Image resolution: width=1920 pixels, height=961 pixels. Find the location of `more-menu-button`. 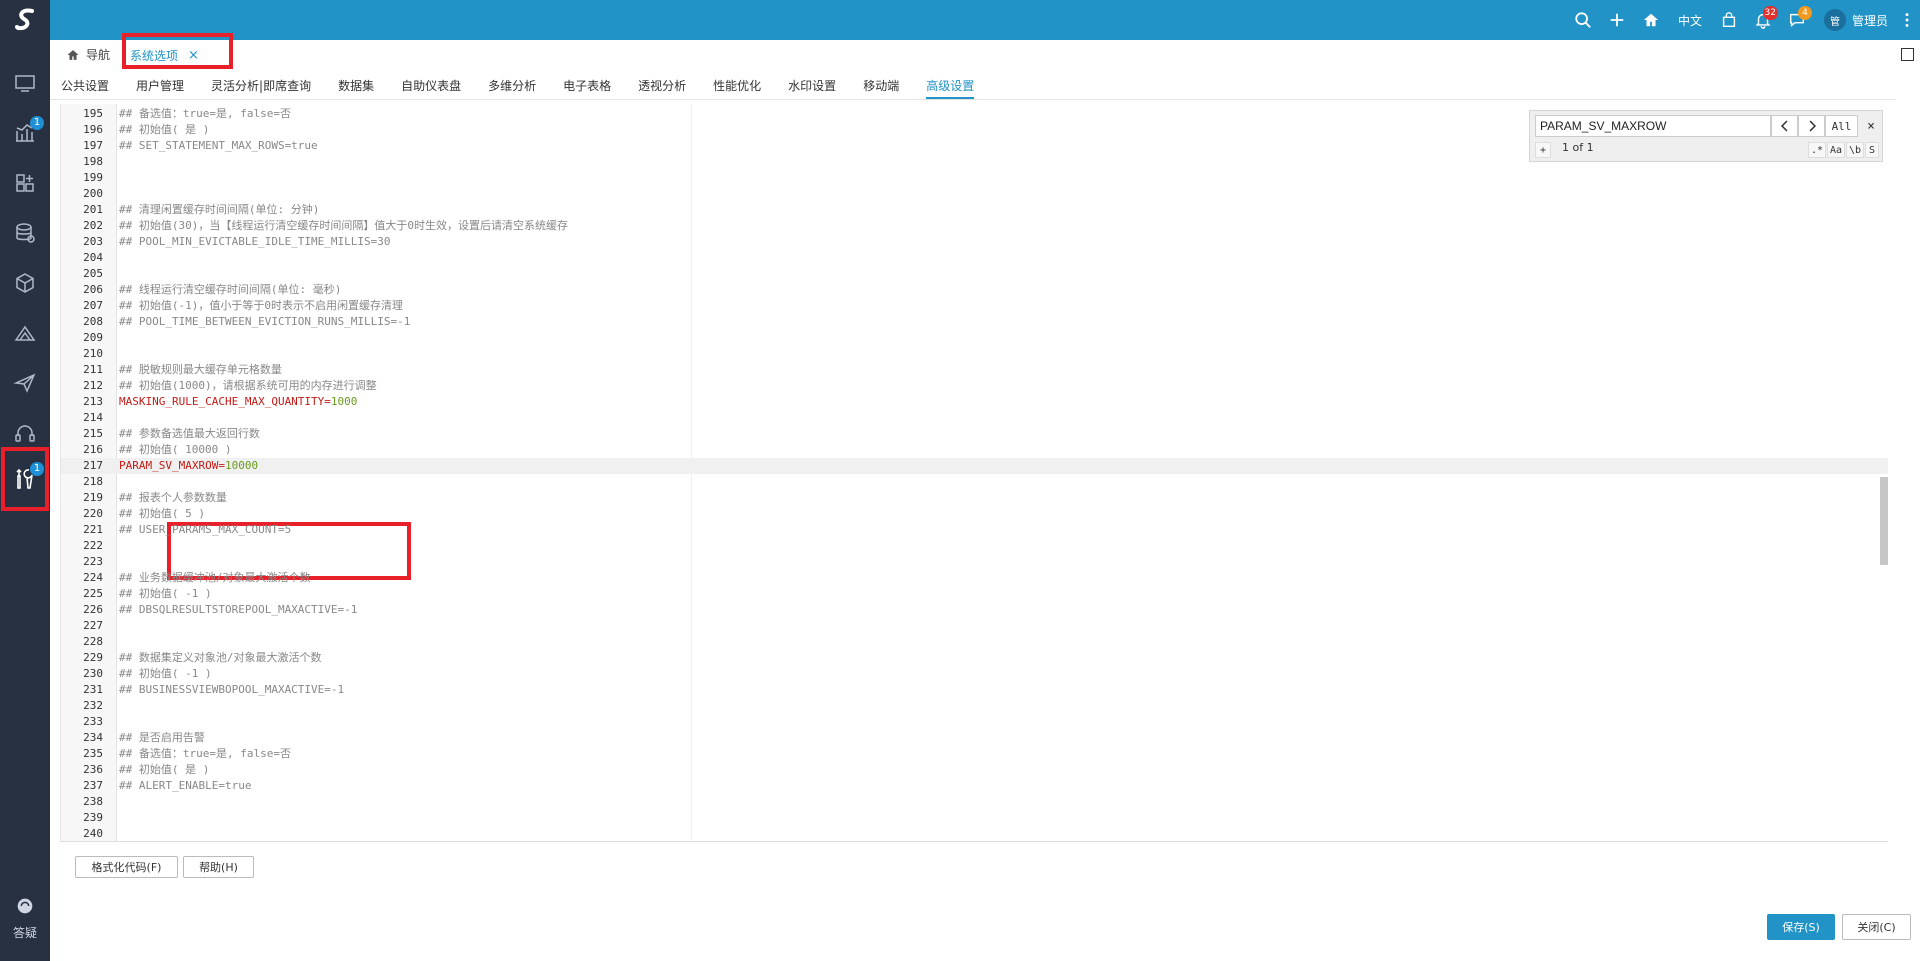

more-menu-button is located at coordinates (1907, 20).